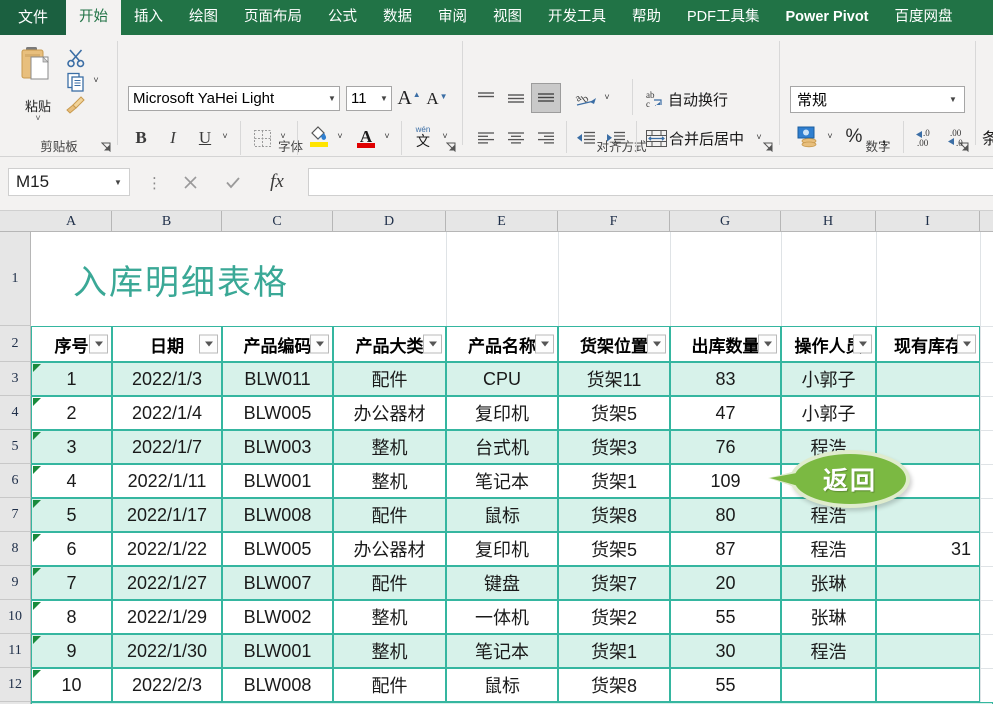 Image resolution: width=993 pixels, height=704 pixels. I want to click on table-cell: BLW008, so click(277, 685).